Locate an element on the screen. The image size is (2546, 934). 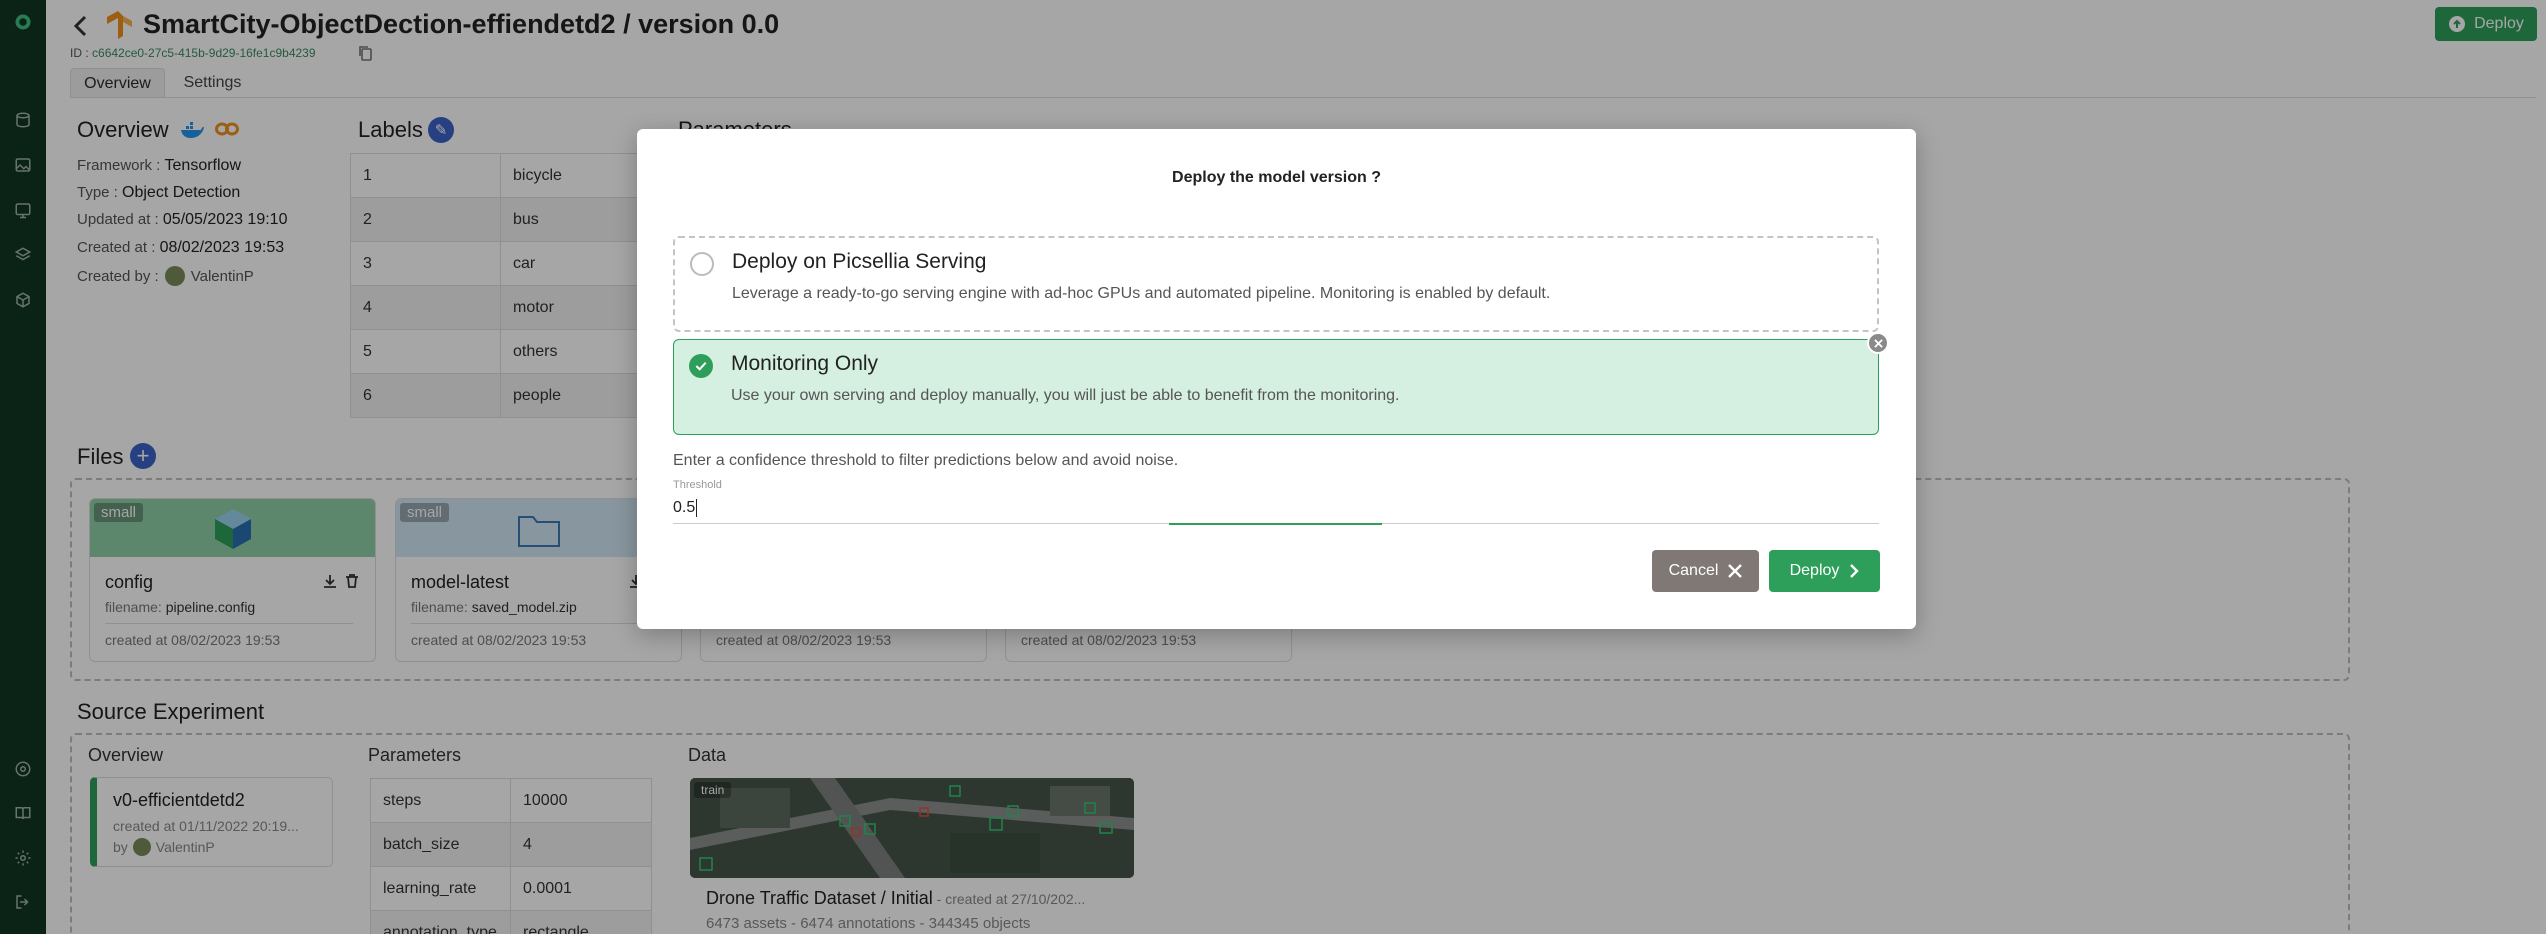
option-title: Monitoring Only is located at coordinates (805, 363).